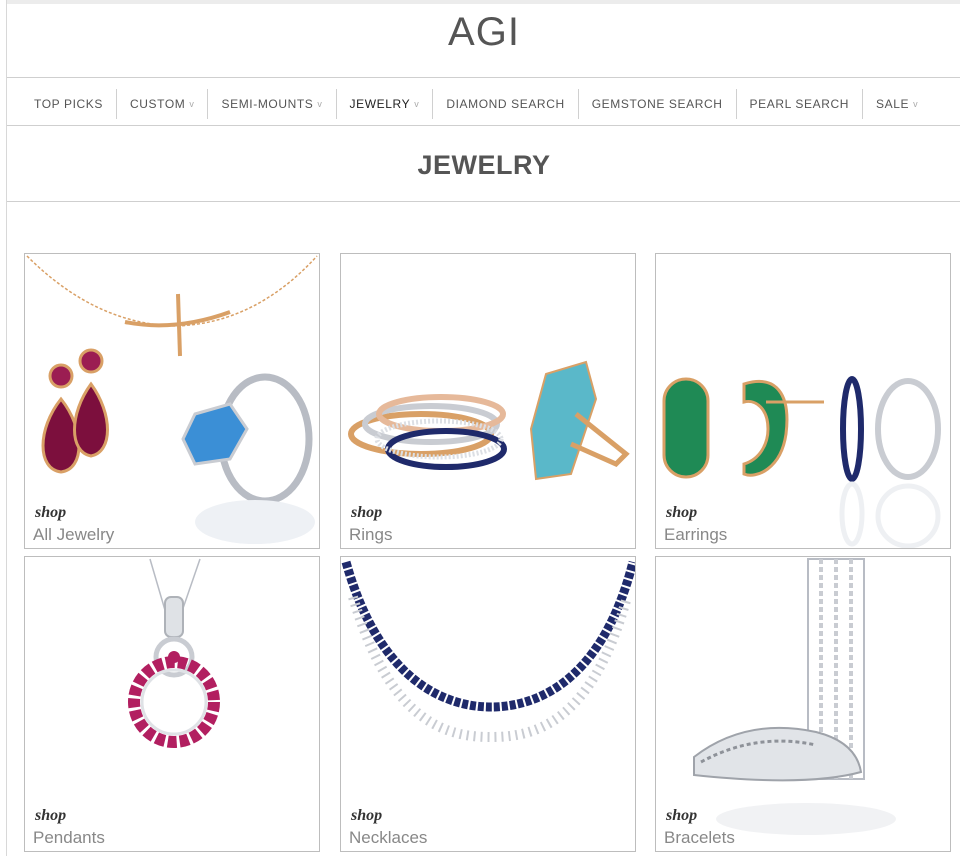 Image resolution: width=960 pixels, height=856 pixels. What do you see at coordinates (893, 104) in the screenshot?
I see `nav-label: SALE` at bounding box center [893, 104].